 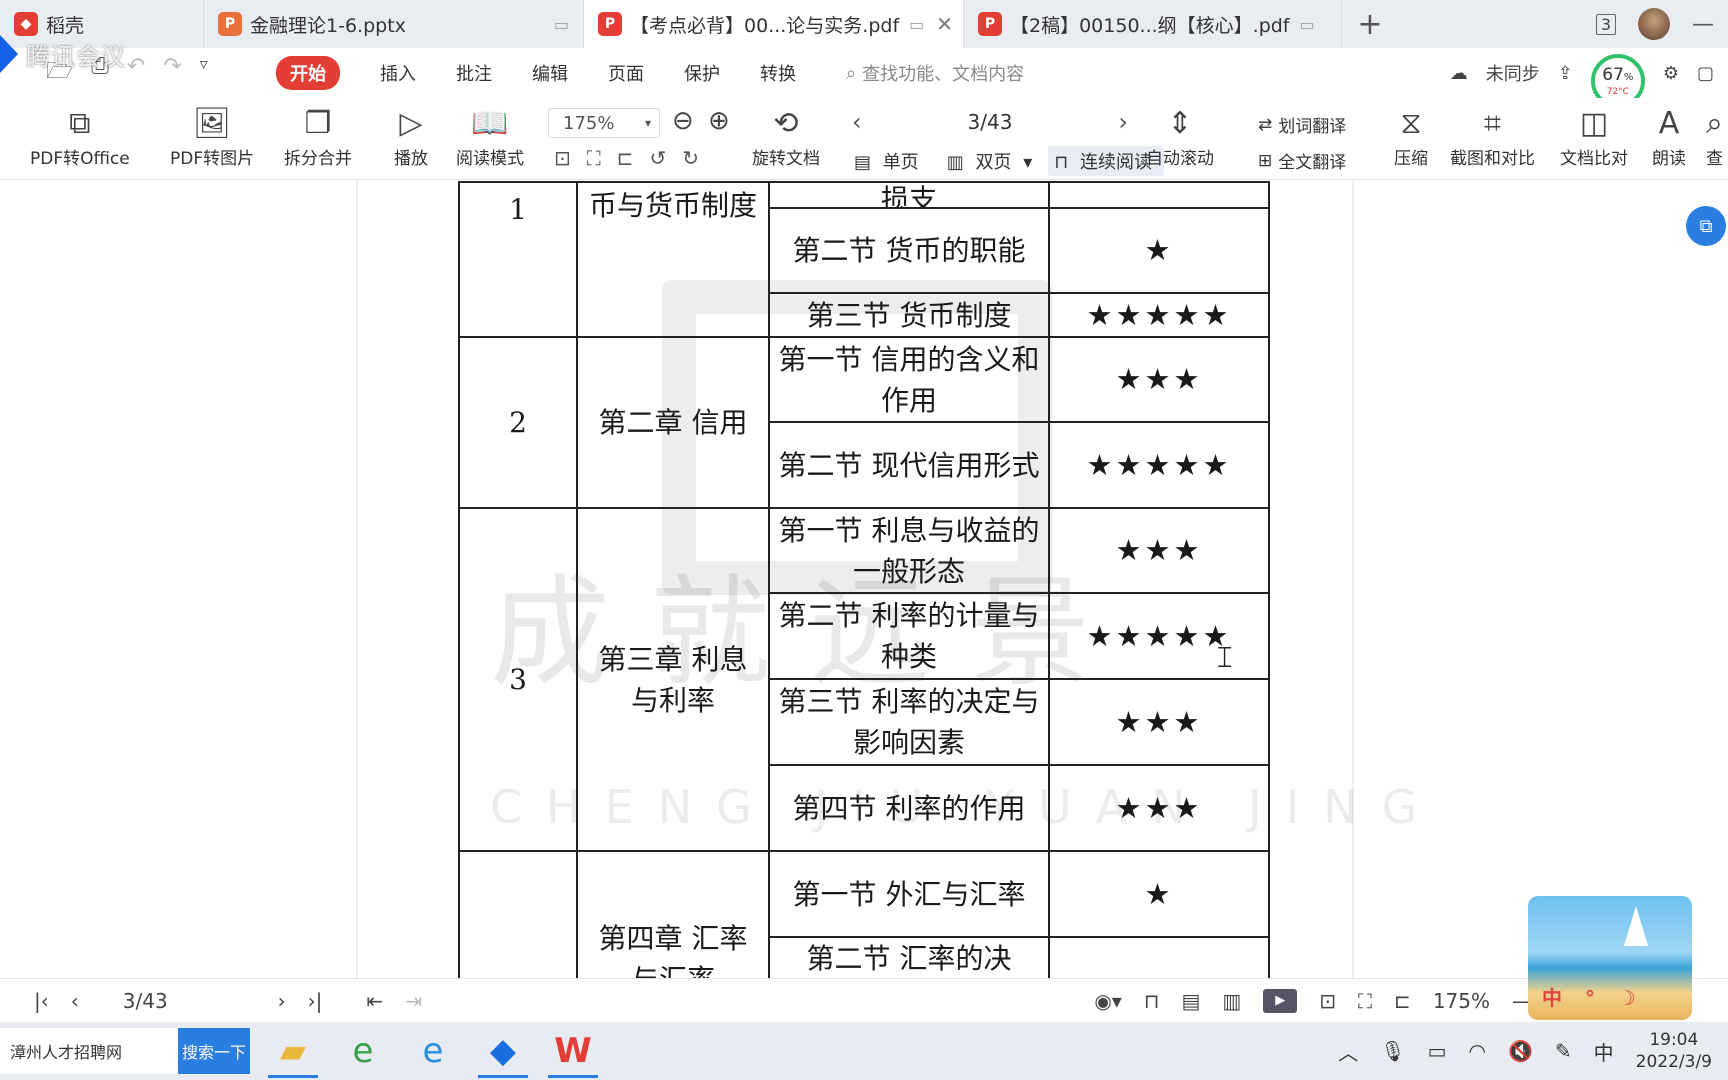 I want to click on play-icon: ▶, so click(x=1280, y=1000).